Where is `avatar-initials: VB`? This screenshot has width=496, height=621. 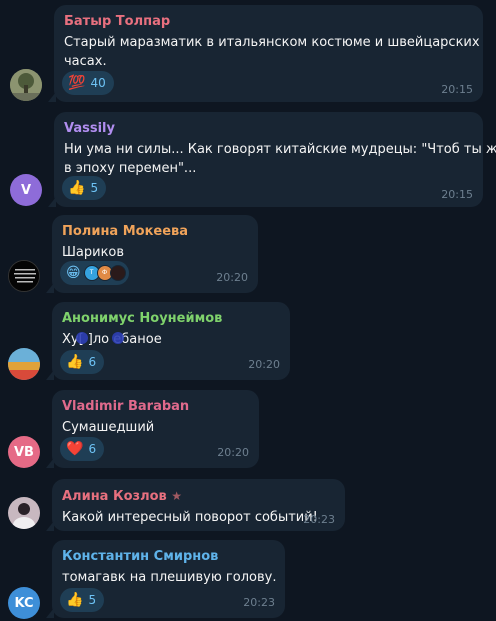 avatar-initials: VB is located at coordinates (24, 452).